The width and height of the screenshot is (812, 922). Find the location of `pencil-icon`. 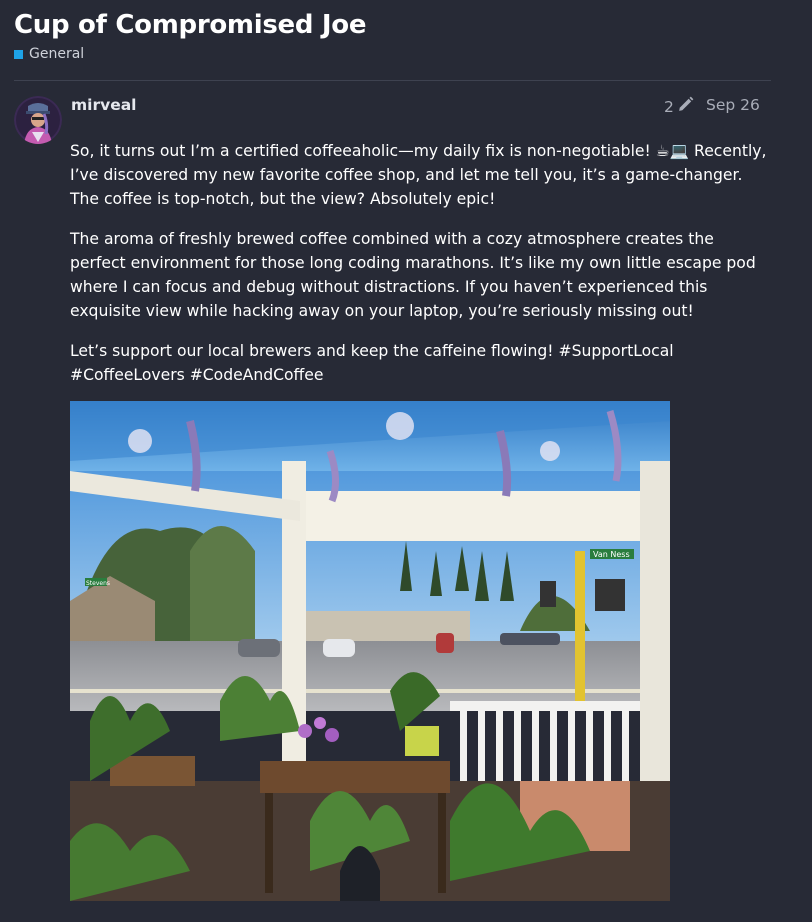

pencil-icon is located at coordinates (685, 106).